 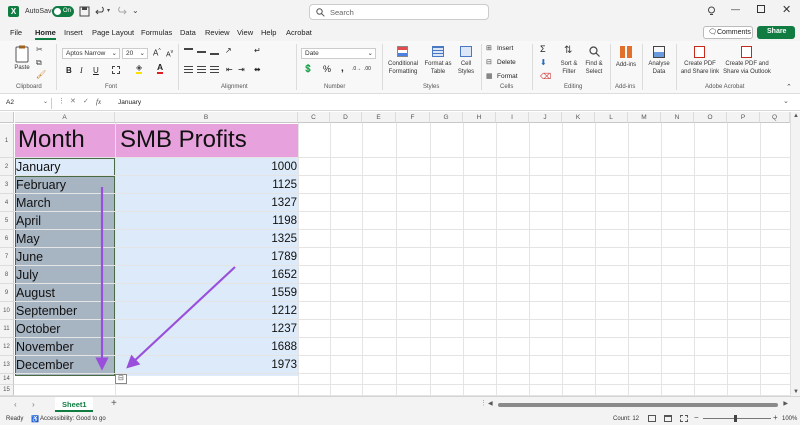 What do you see at coordinates (795, 254) in the screenshot?
I see `vertical-scrollbar: ▲ ▼` at bounding box center [795, 254].